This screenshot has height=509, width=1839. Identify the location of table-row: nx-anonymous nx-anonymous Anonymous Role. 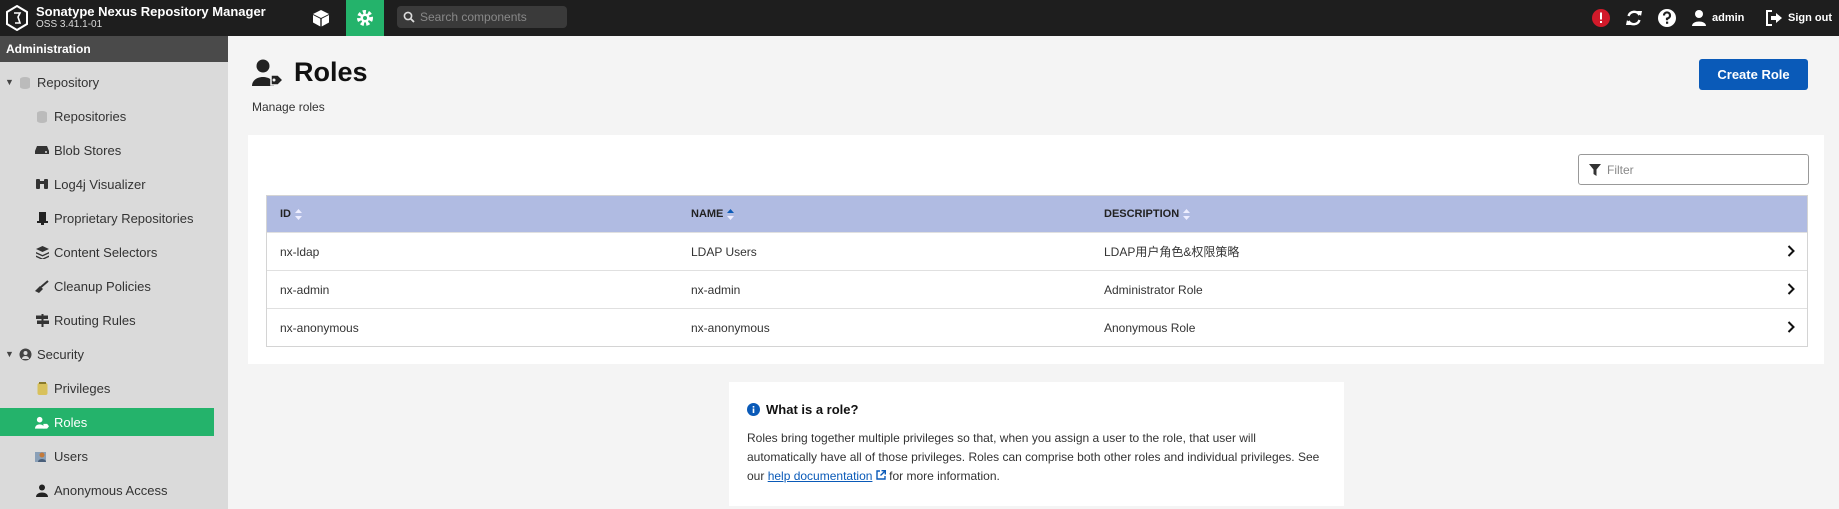
(1037, 327).